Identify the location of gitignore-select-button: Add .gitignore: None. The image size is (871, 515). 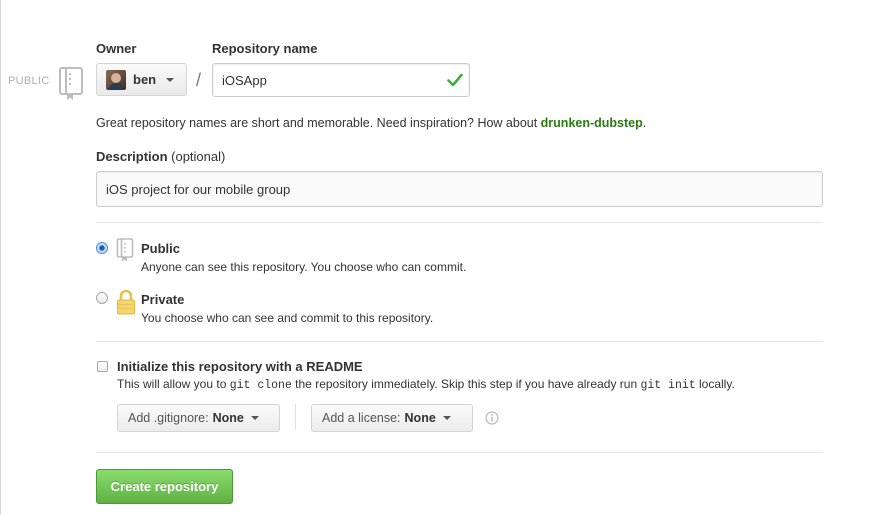
(198, 418).